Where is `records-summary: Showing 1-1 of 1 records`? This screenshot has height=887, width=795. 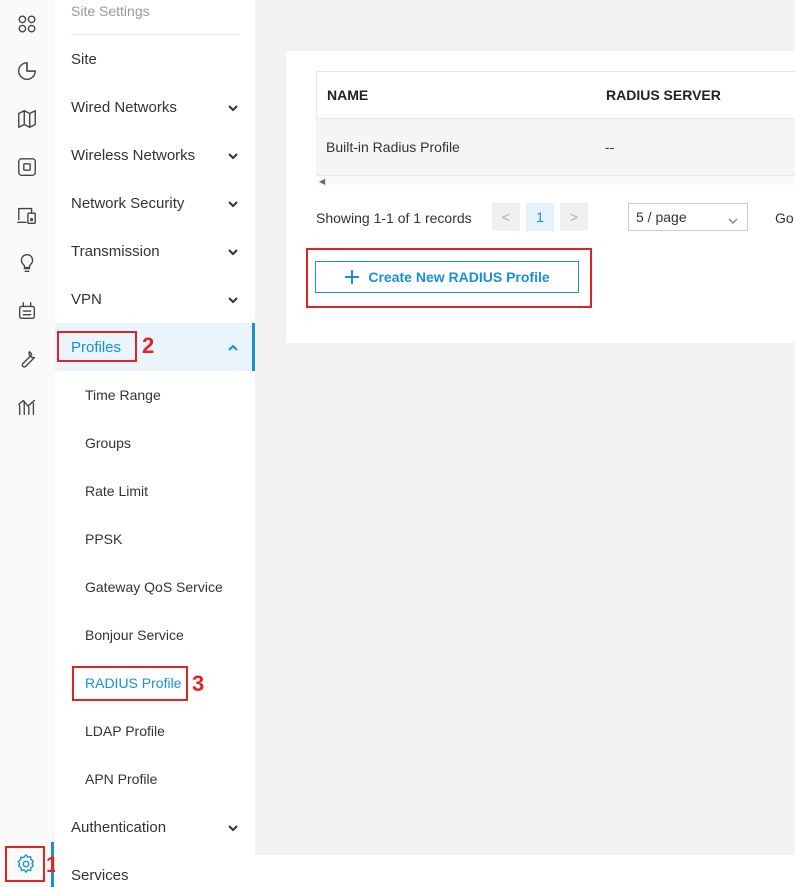 records-summary: Showing 1-1 of 1 records is located at coordinates (394, 218).